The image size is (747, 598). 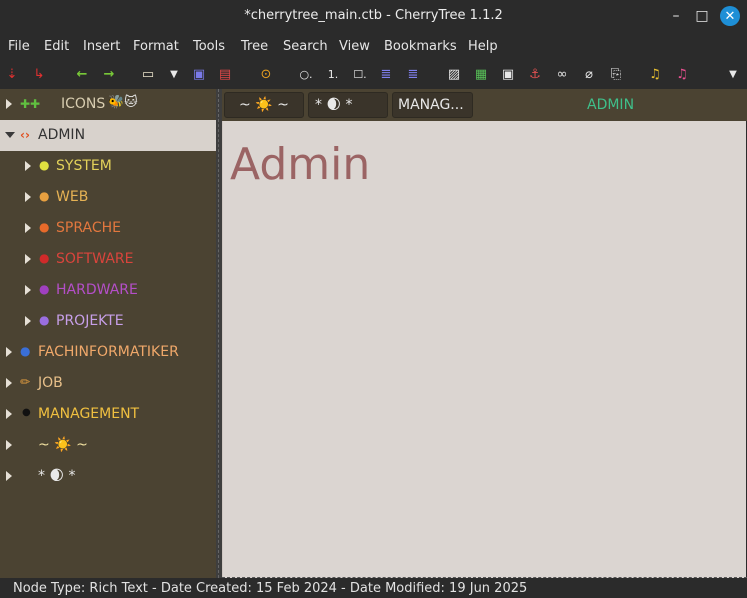 I want to click on bee-cat-icon: 🐝🐱, so click(x=123, y=102).